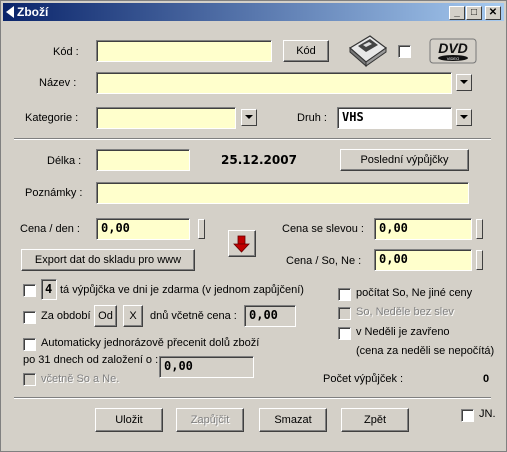 The image size is (507, 452). Describe the element at coordinates (259, 160) in the screenshot. I see `date-value: 25.12.2007` at that location.